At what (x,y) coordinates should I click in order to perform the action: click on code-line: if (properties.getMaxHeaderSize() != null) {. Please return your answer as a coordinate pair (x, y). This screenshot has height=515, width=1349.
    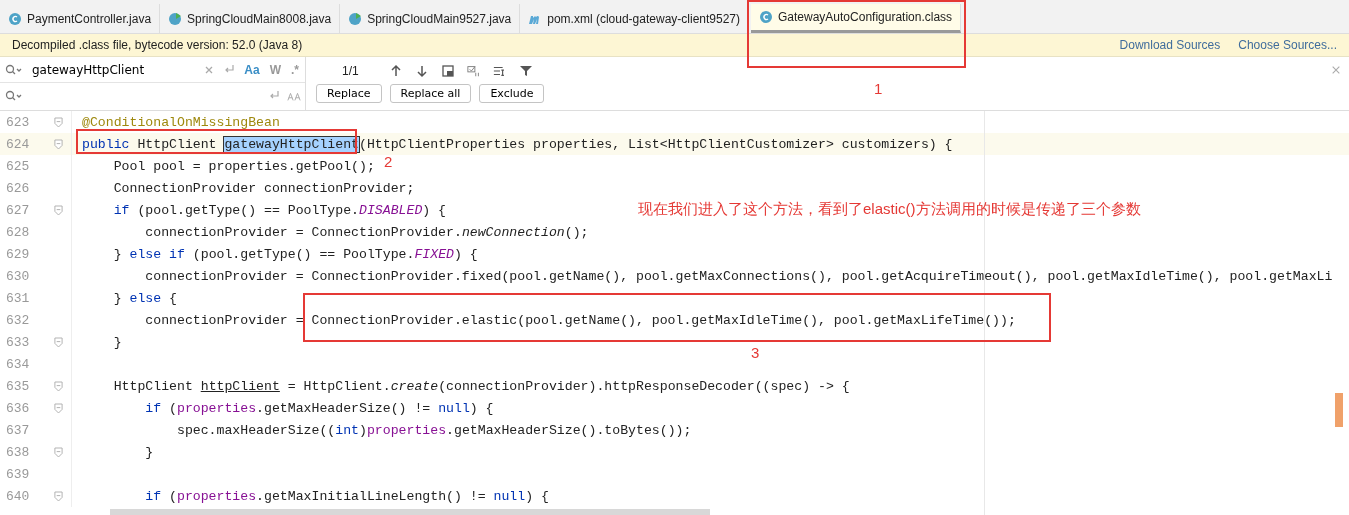
    Looking at the image, I should click on (319, 408).